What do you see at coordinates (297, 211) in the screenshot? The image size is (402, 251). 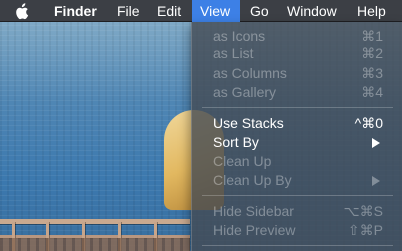 I see `menu-item-hide-sidebar: Hide Sidebar ⌥⌘S` at bounding box center [297, 211].